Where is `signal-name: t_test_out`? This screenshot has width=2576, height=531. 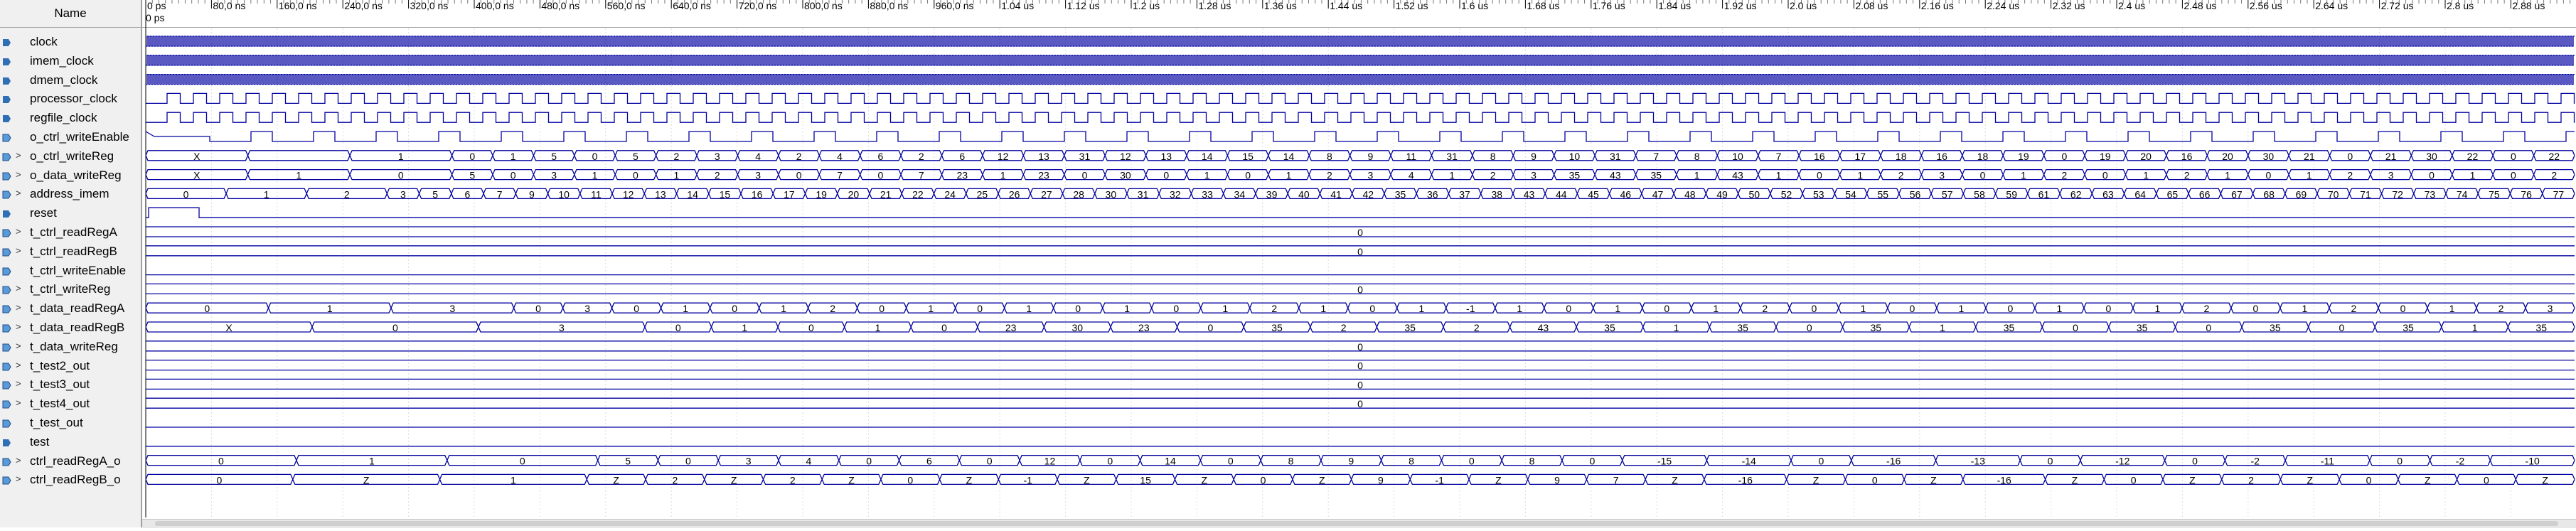 signal-name: t_test_out is located at coordinates (56, 422).